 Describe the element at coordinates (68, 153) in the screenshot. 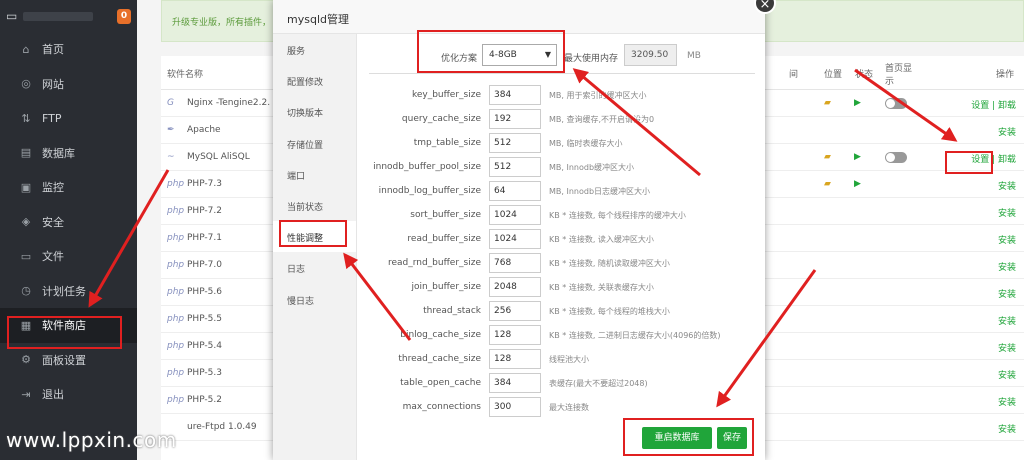

I see `sidebar-item: ▤ 数据库` at that location.